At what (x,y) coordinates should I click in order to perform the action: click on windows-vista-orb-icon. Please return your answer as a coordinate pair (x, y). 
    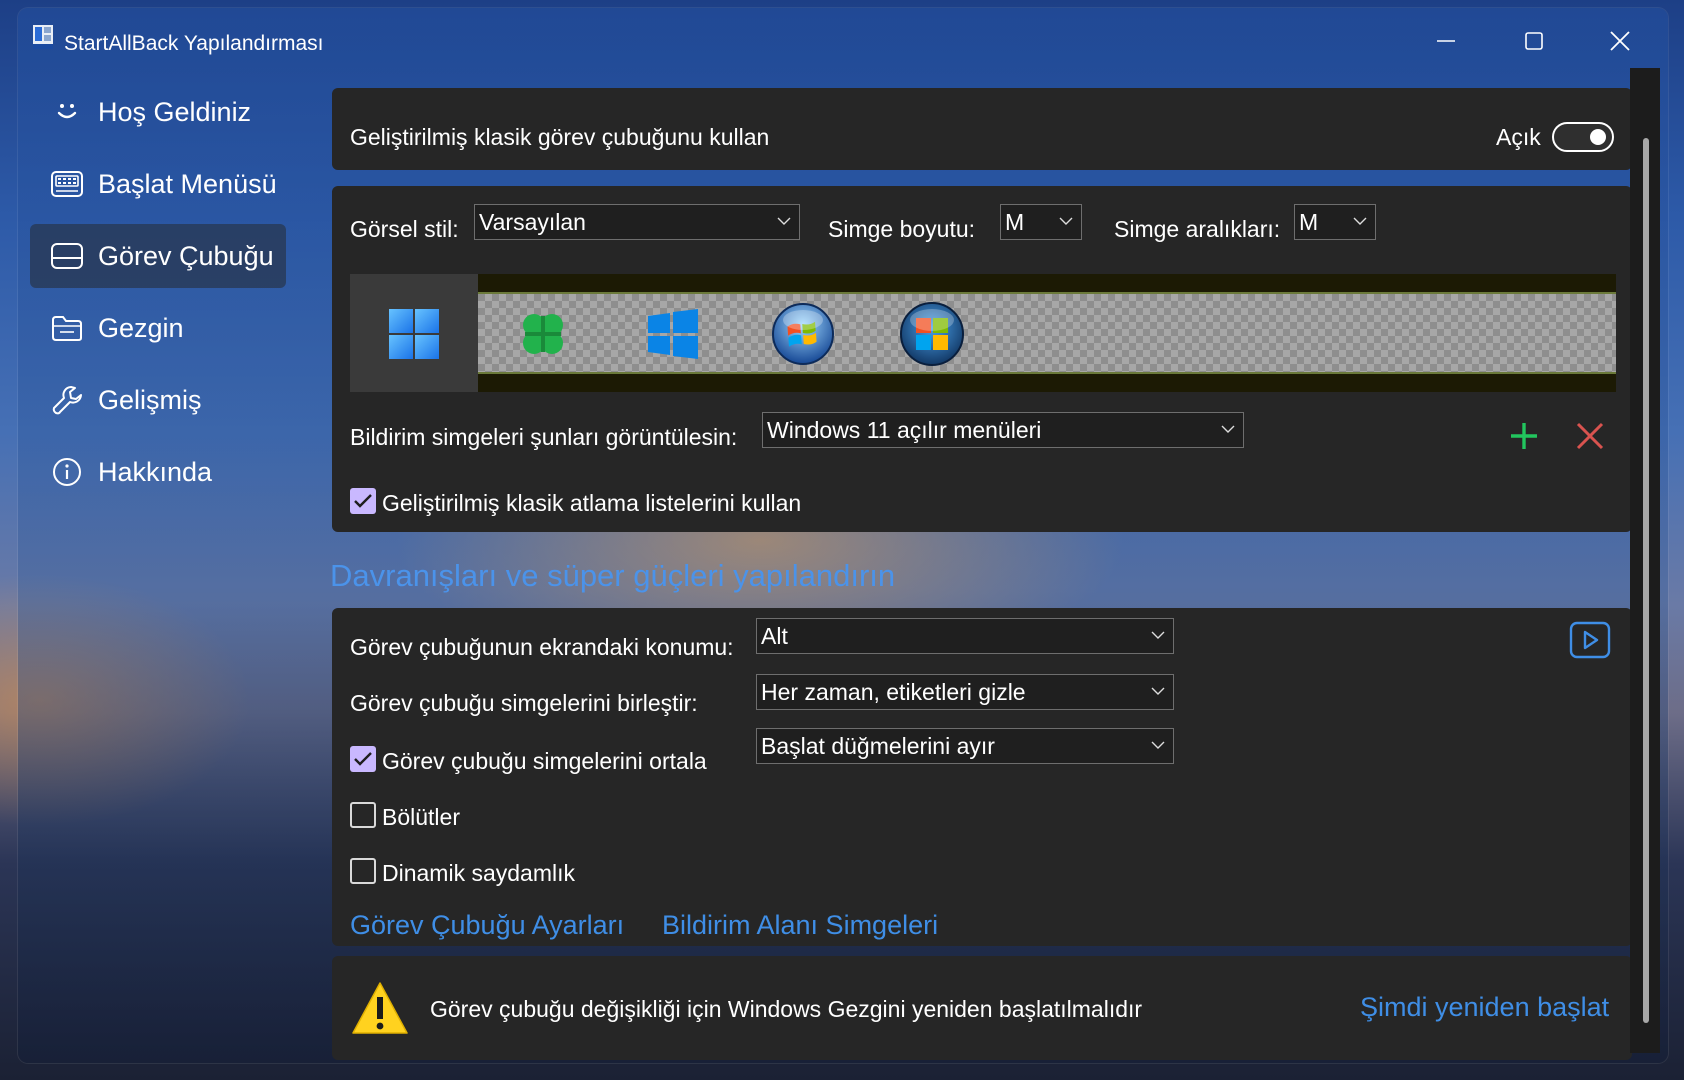
    Looking at the image, I should click on (932, 334).